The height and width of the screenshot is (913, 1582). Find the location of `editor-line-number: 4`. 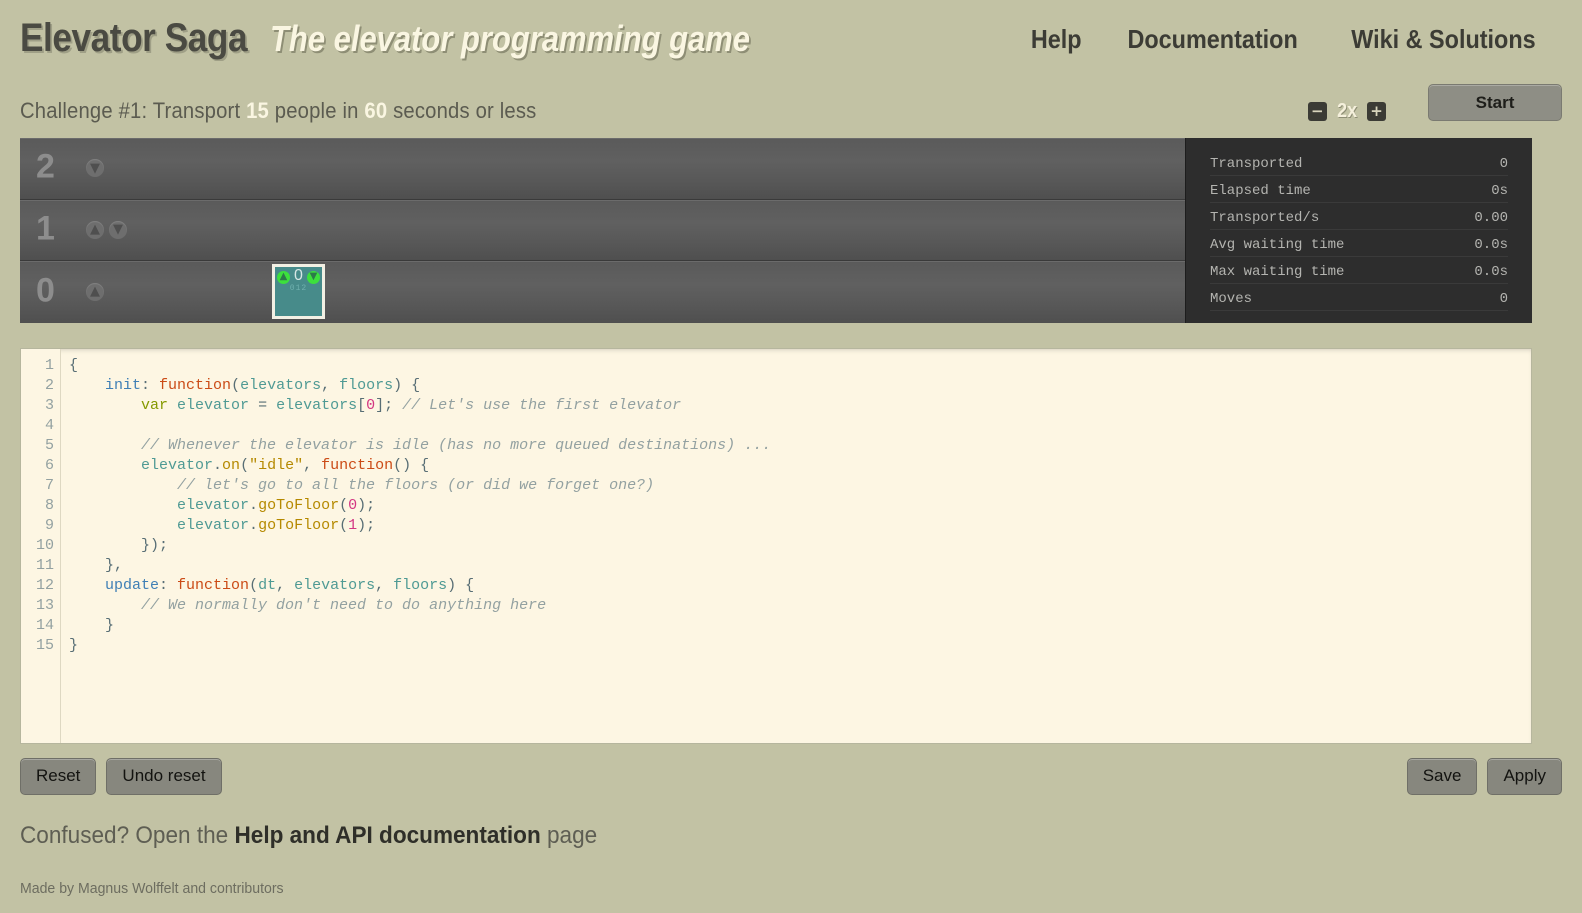

editor-line-number: 4 is located at coordinates (49, 425).